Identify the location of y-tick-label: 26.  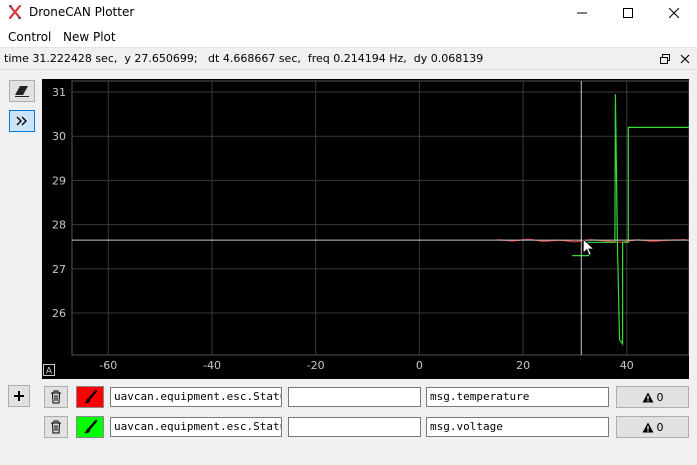
(59, 313).